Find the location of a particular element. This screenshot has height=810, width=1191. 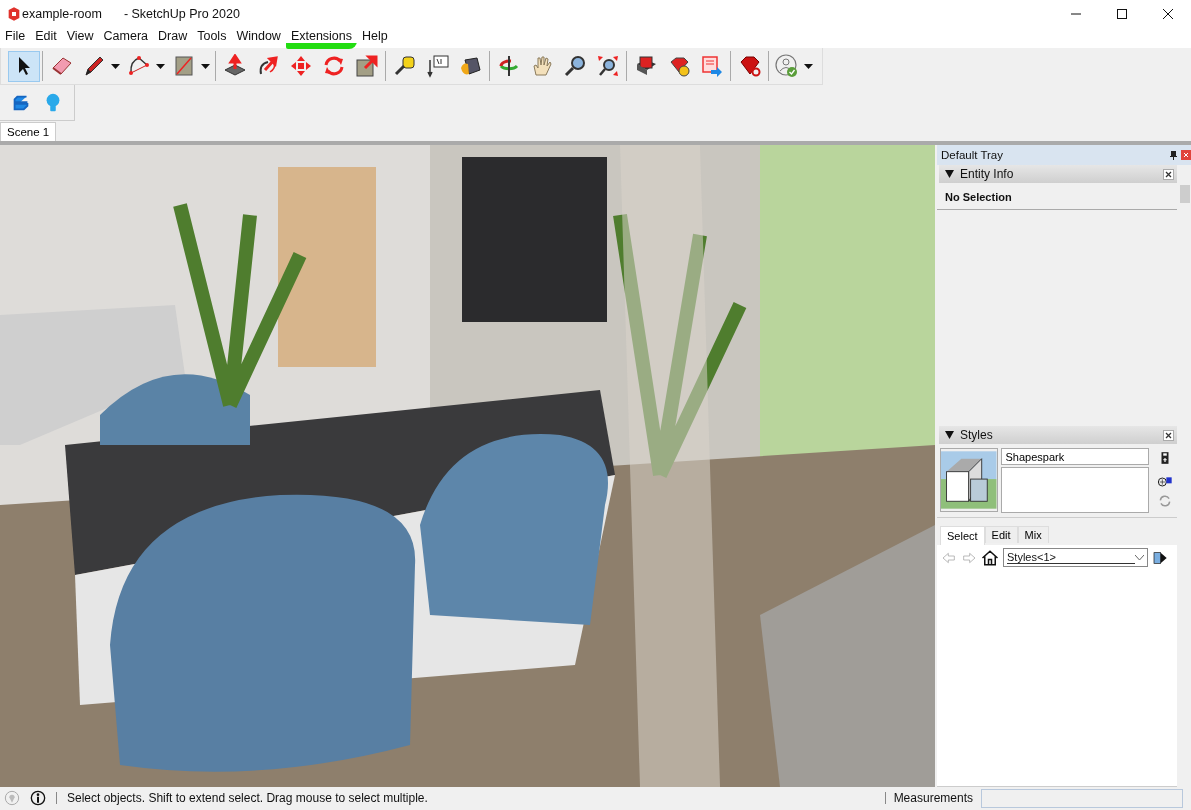

tape-measure-icon is located at coordinates (404, 66).